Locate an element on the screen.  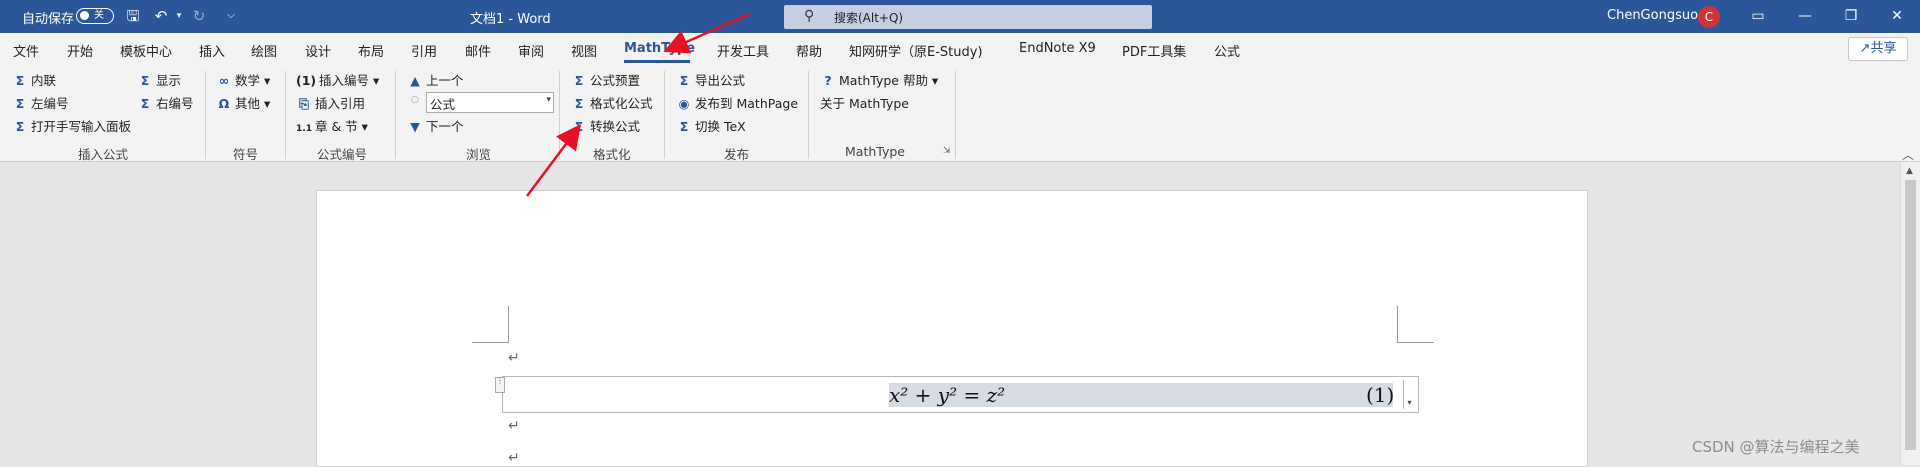
annotation-arrows is located at coordinates (638, 104).